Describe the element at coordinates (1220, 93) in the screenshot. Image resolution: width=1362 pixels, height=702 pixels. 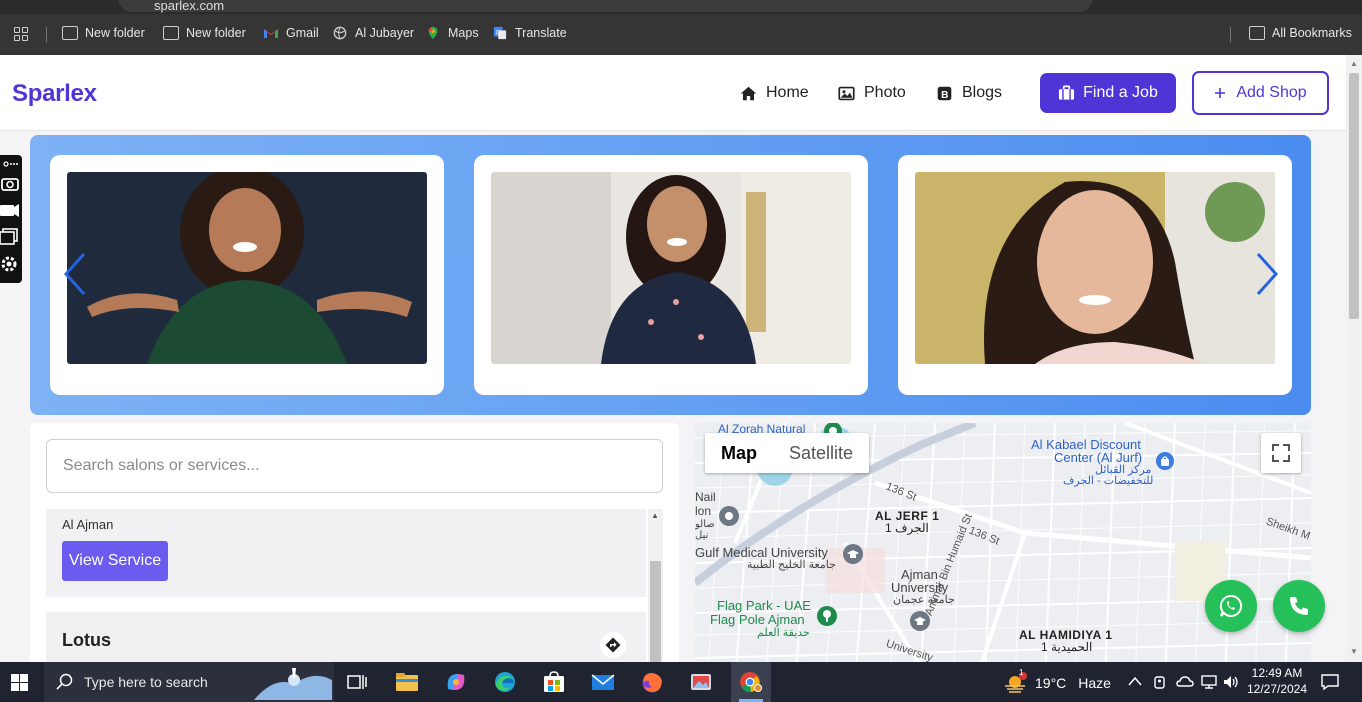
I see `plus-icon` at that location.